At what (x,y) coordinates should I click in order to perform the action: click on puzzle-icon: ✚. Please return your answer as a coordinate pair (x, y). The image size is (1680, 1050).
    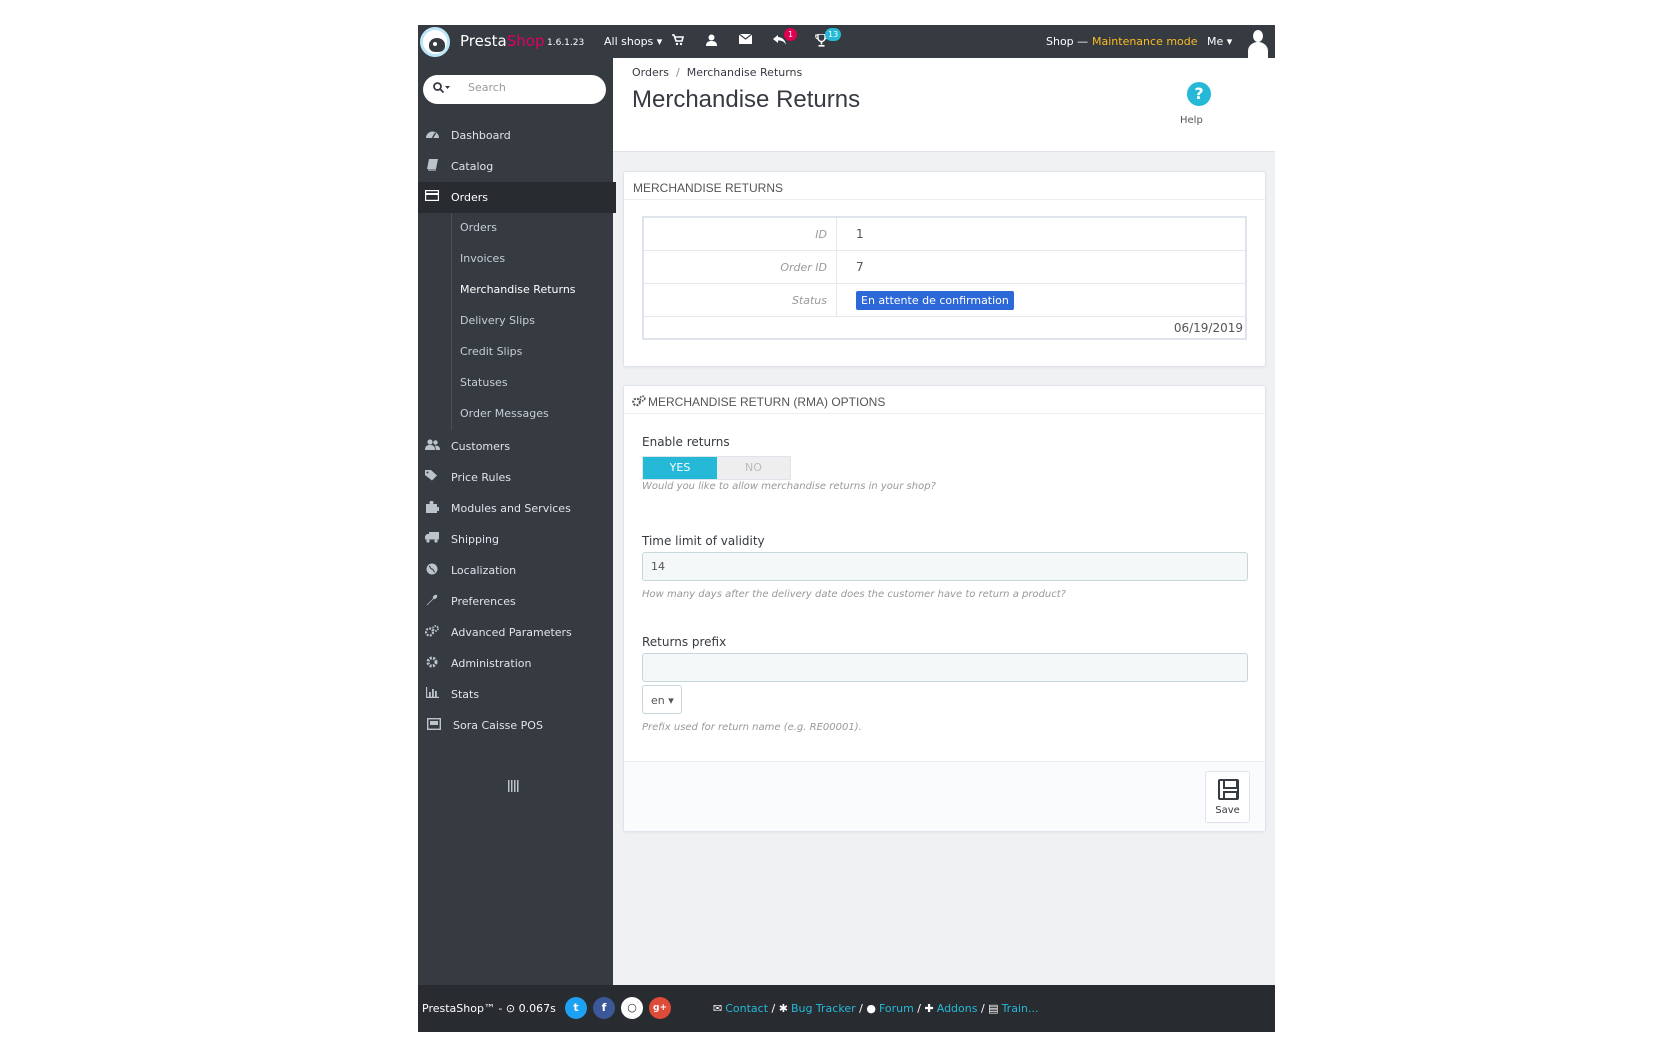
    Looking at the image, I should click on (929, 1008).